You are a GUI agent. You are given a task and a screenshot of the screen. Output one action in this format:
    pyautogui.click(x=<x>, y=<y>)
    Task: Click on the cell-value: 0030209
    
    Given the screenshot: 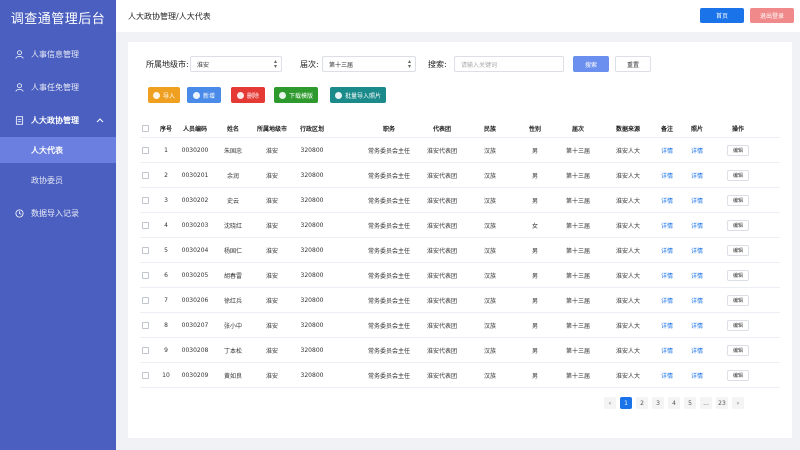 What is the action you would take?
    pyautogui.click(x=195, y=375)
    